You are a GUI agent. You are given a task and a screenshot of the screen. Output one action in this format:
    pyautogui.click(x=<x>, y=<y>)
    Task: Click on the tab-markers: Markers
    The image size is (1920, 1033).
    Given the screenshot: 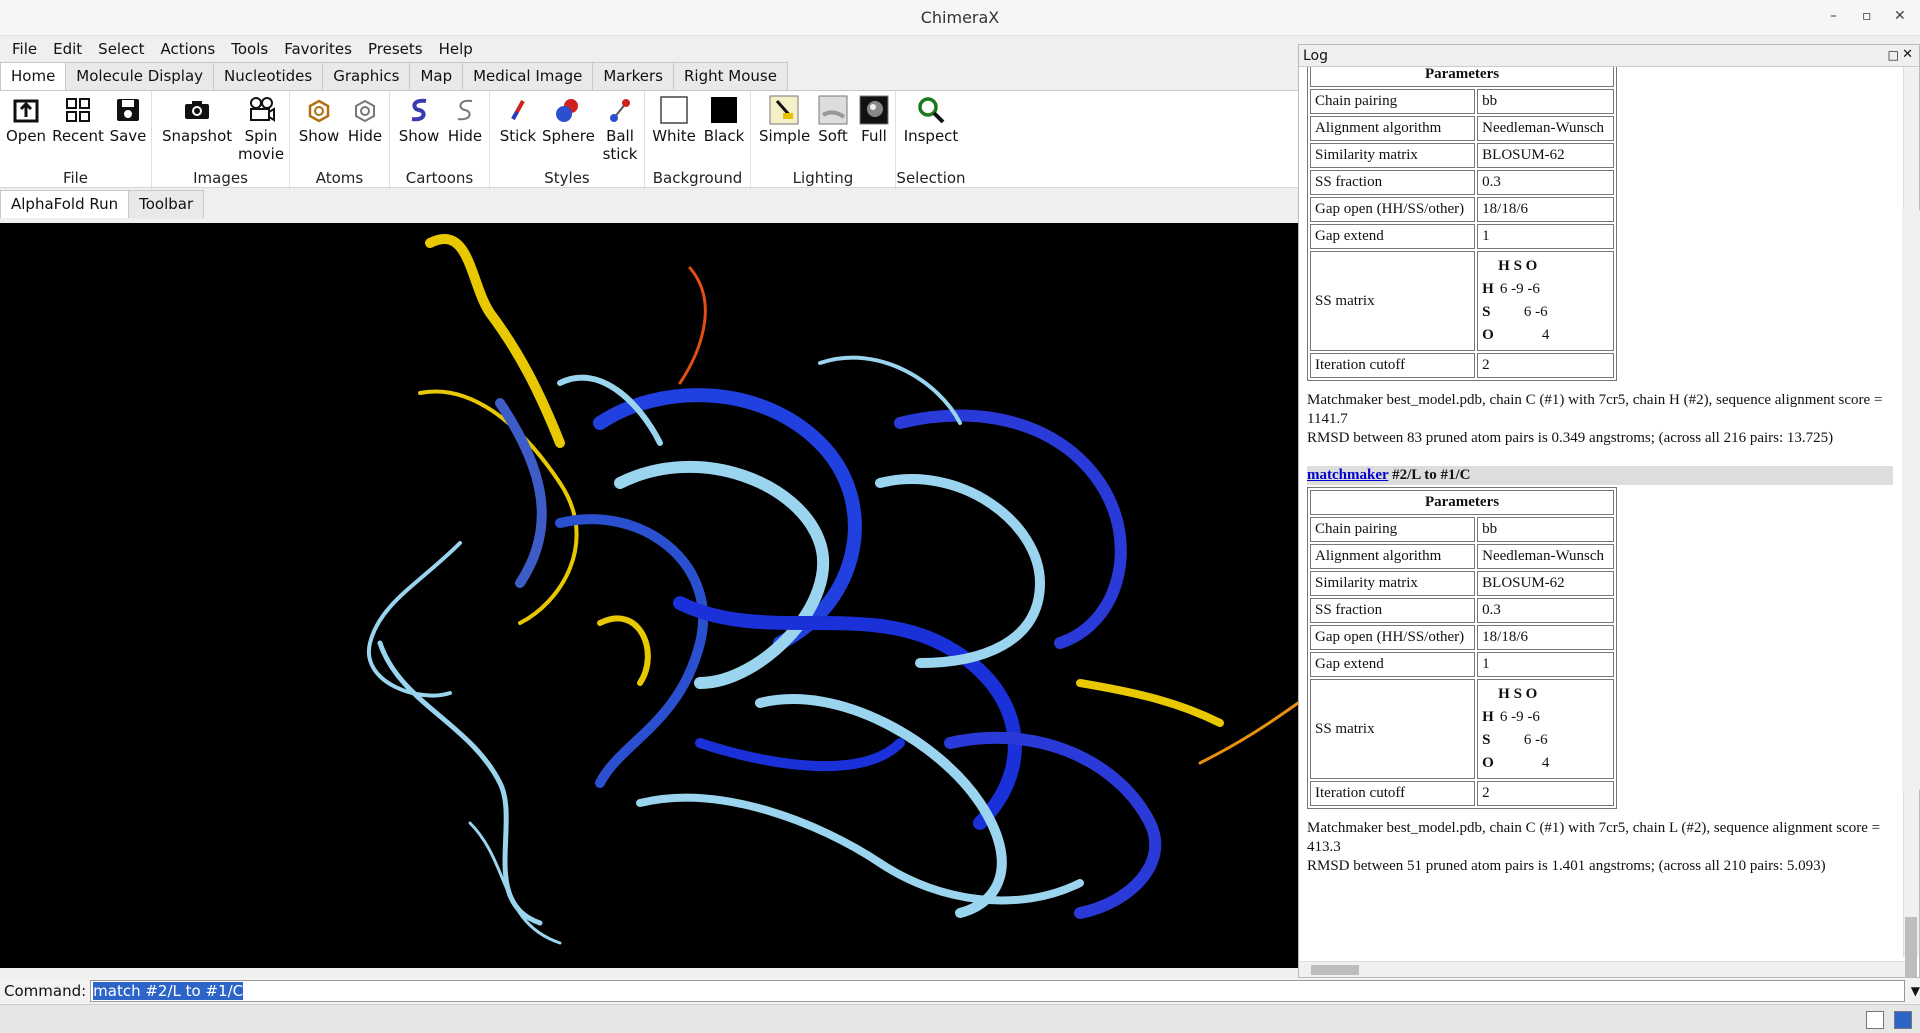 What is the action you would take?
    pyautogui.click(x=633, y=76)
    